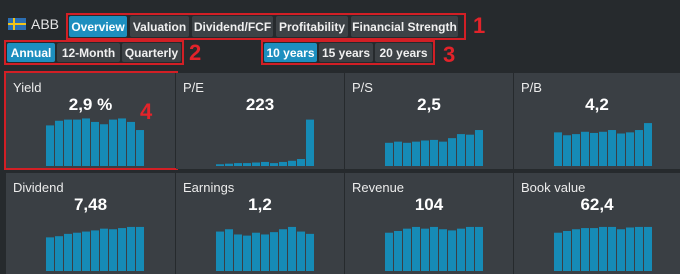 The image size is (680, 274). I want to click on tab-valuation: Valuation, so click(159, 26).